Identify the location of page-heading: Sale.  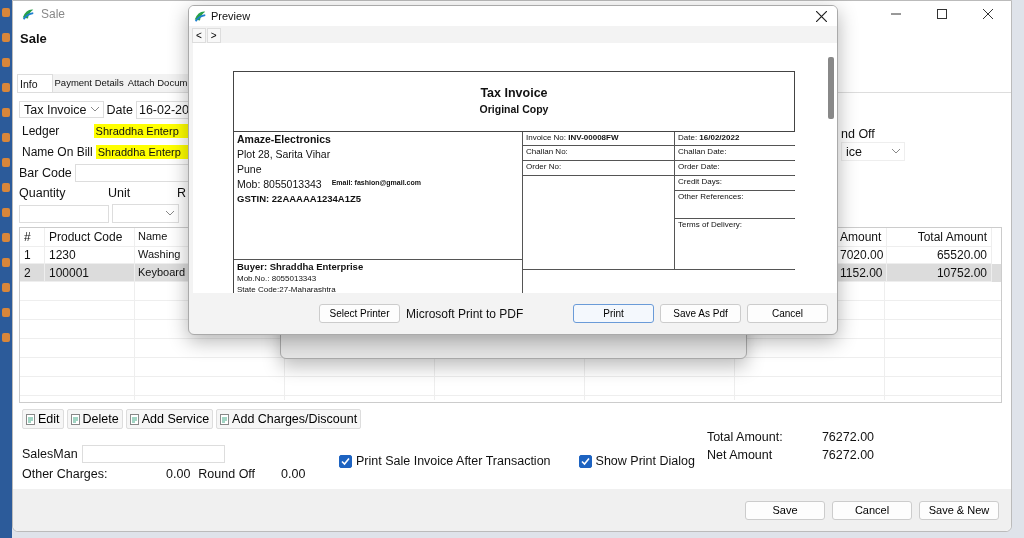
(33, 38).